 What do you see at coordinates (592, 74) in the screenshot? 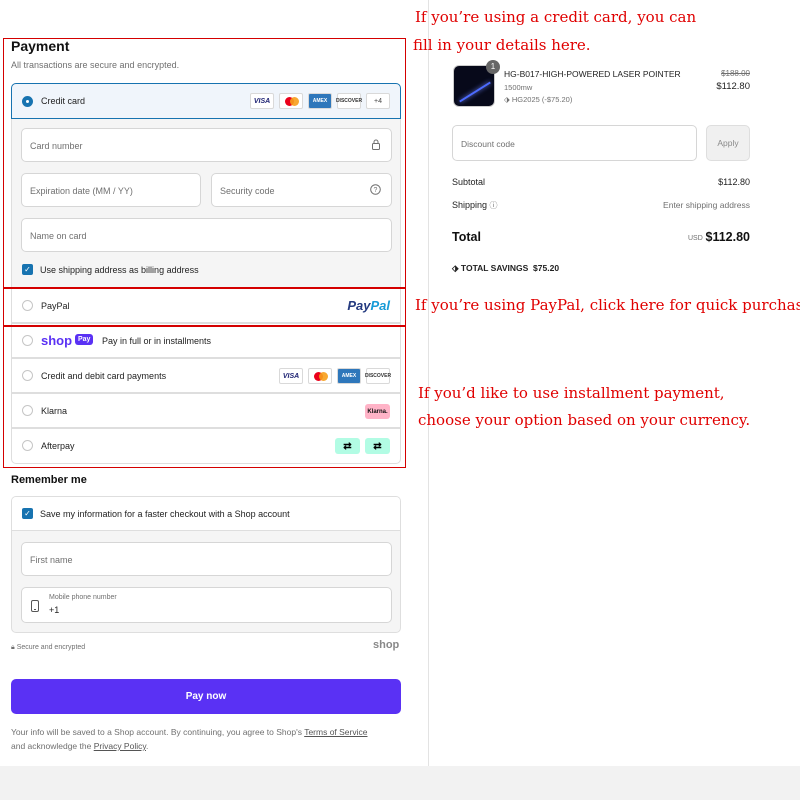
I see `product-name: HG-B017-HIGH-POWERED LASER POINTER` at bounding box center [592, 74].